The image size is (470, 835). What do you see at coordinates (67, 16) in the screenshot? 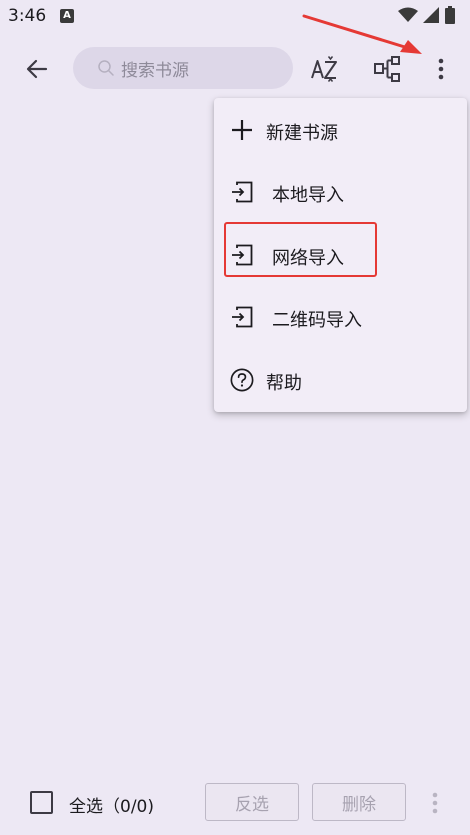
I see `notification-icon: A` at bounding box center [67, 16].